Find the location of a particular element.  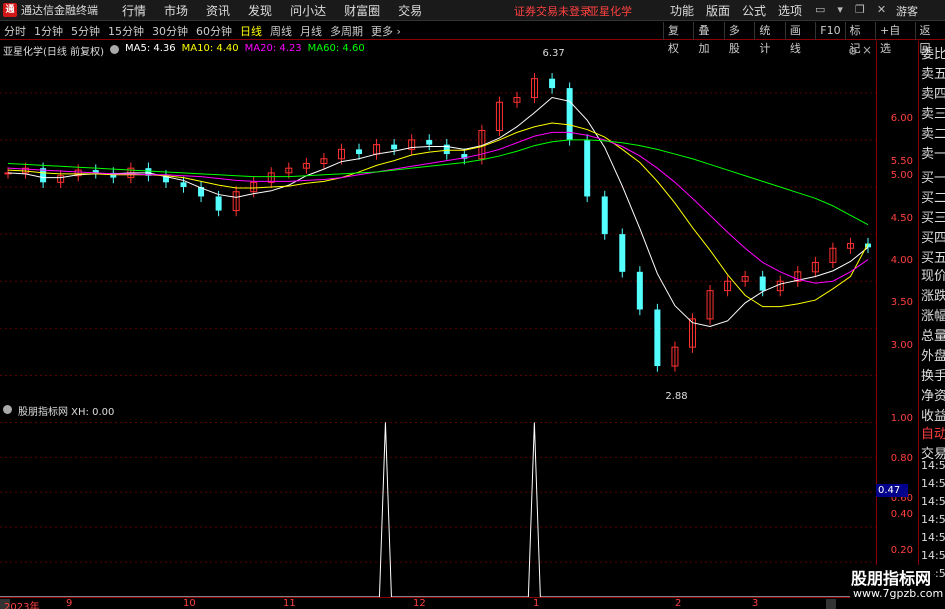

menu-wealth: 财富圈 is located at coordinates (362, 10).